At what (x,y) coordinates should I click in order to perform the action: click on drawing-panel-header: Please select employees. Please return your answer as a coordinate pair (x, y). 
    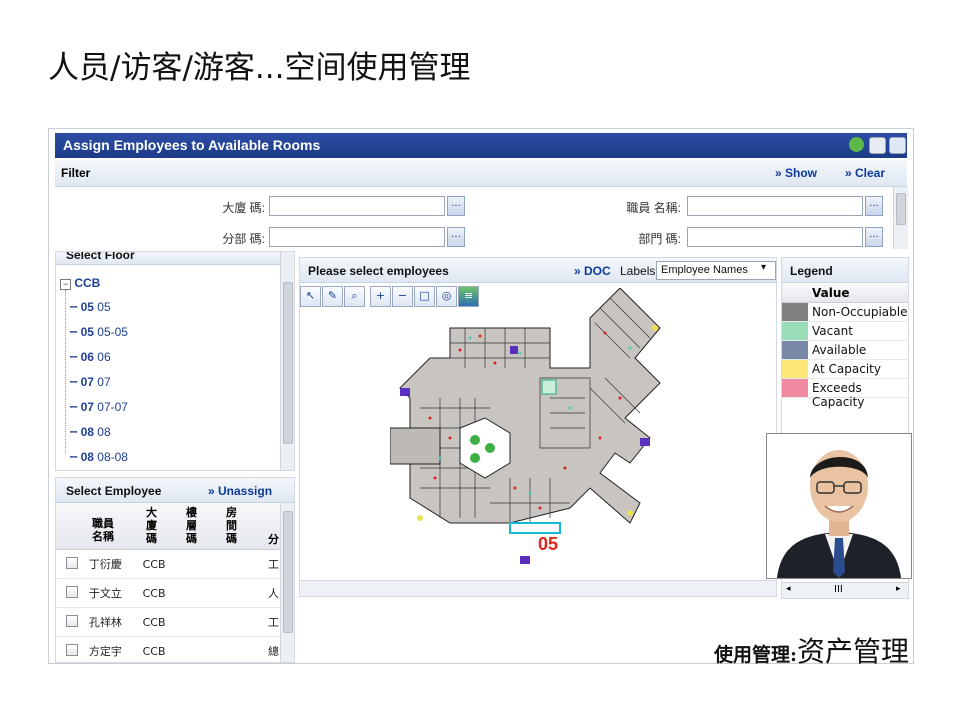
    Looking at the image, I should click on (378, 271).